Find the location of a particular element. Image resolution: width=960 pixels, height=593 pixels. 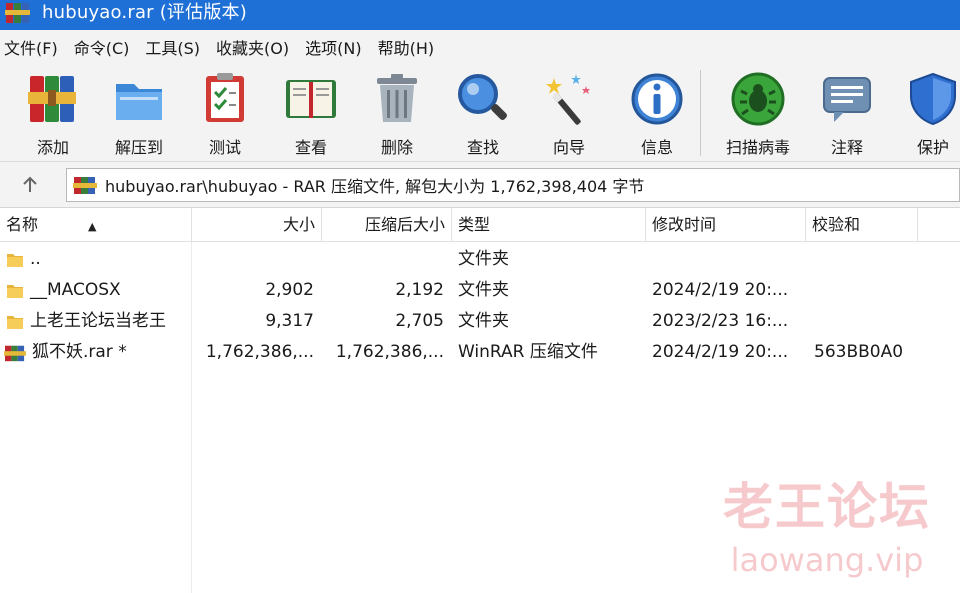

toolbar-separator is located at coordinates (700, 113).